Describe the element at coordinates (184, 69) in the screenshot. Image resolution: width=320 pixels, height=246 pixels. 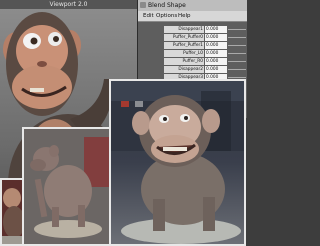
I see `blend-shape-label: Disappear2` at that location.